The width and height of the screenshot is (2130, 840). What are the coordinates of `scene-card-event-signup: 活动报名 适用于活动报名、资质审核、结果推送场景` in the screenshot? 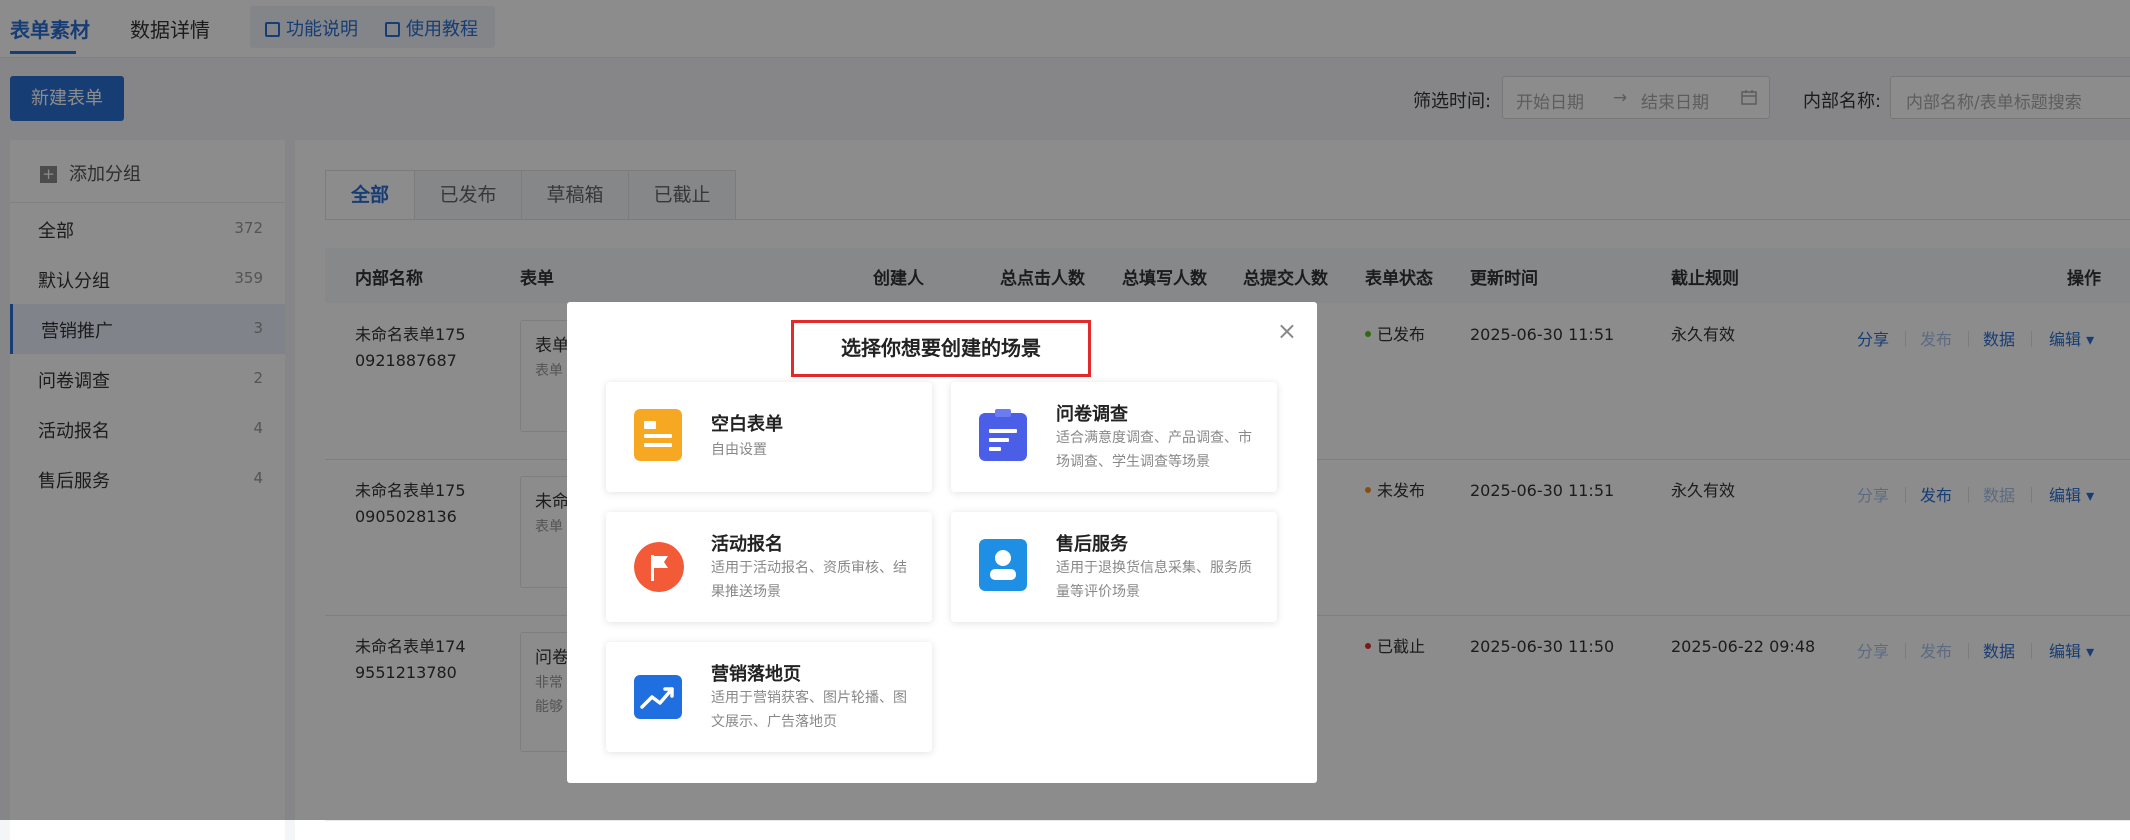 It's located at (769, 567).